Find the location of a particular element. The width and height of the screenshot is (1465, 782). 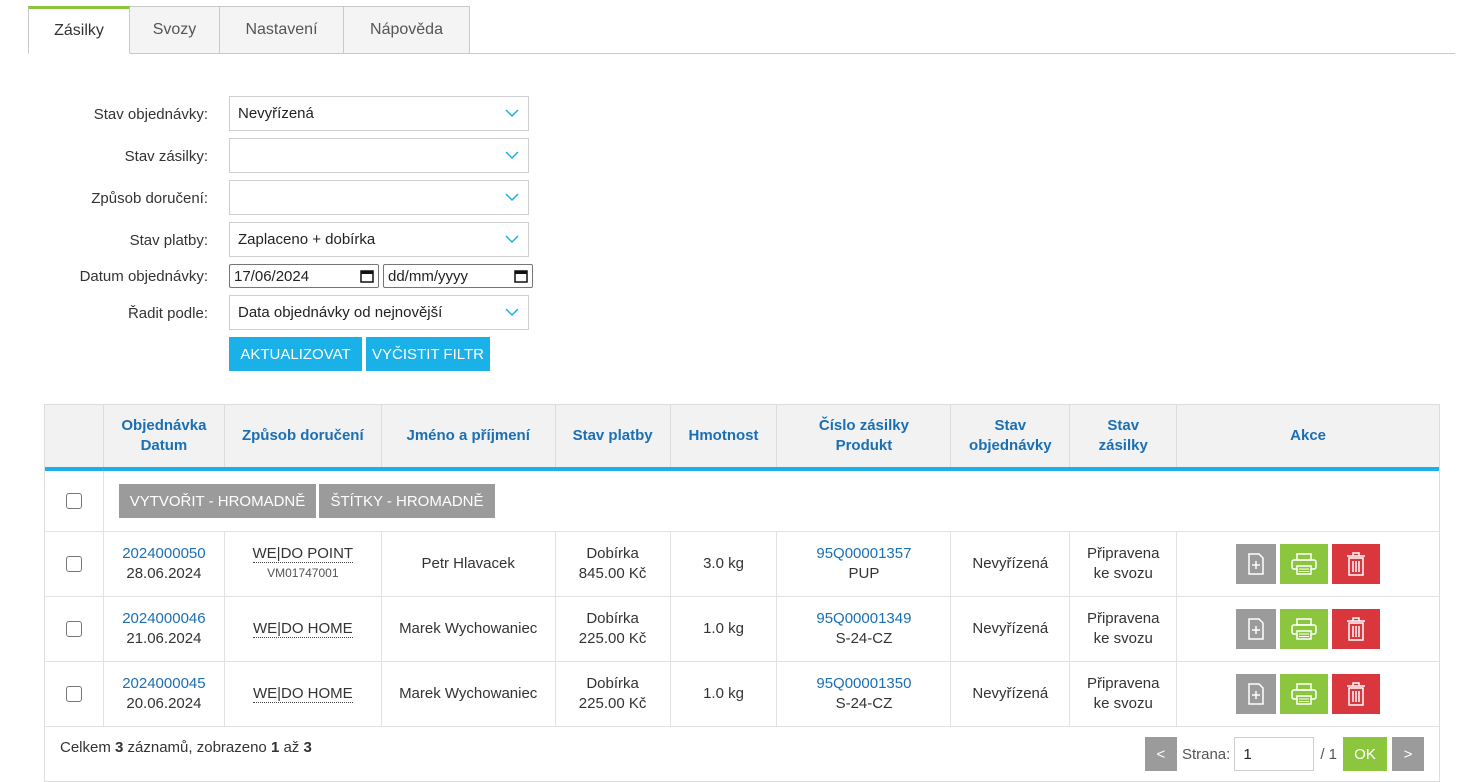

clear-filter-button: VYČISTIT FILTR is located at coordinates (428, 354).